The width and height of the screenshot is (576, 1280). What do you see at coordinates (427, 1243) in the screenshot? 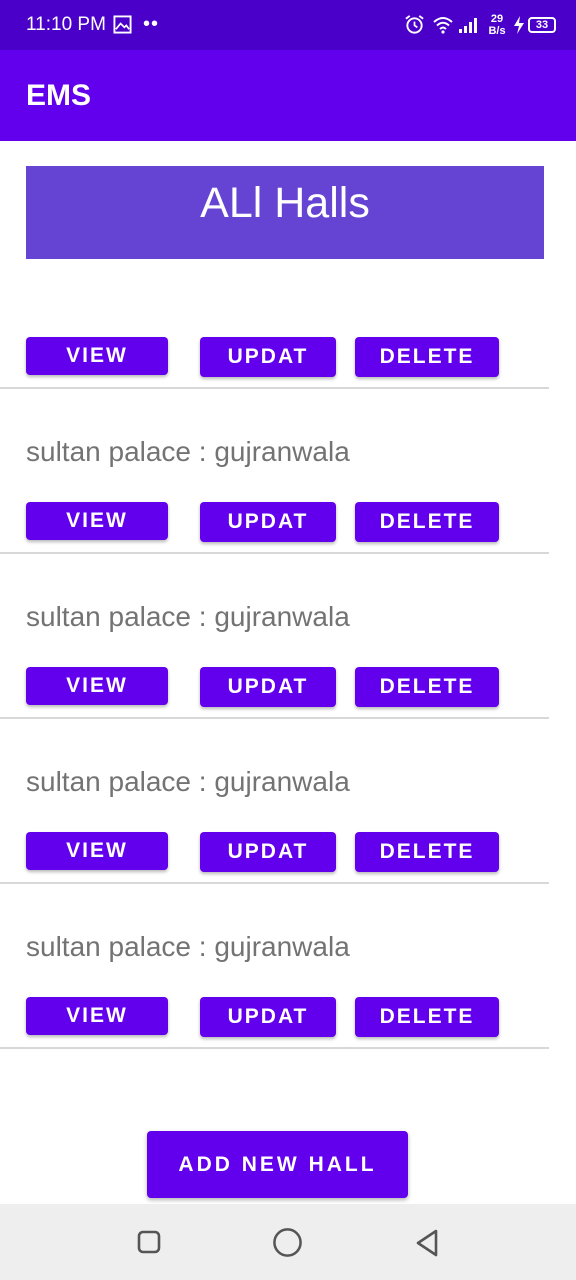
I see `back-icon` at bounding box center [427, 1243].